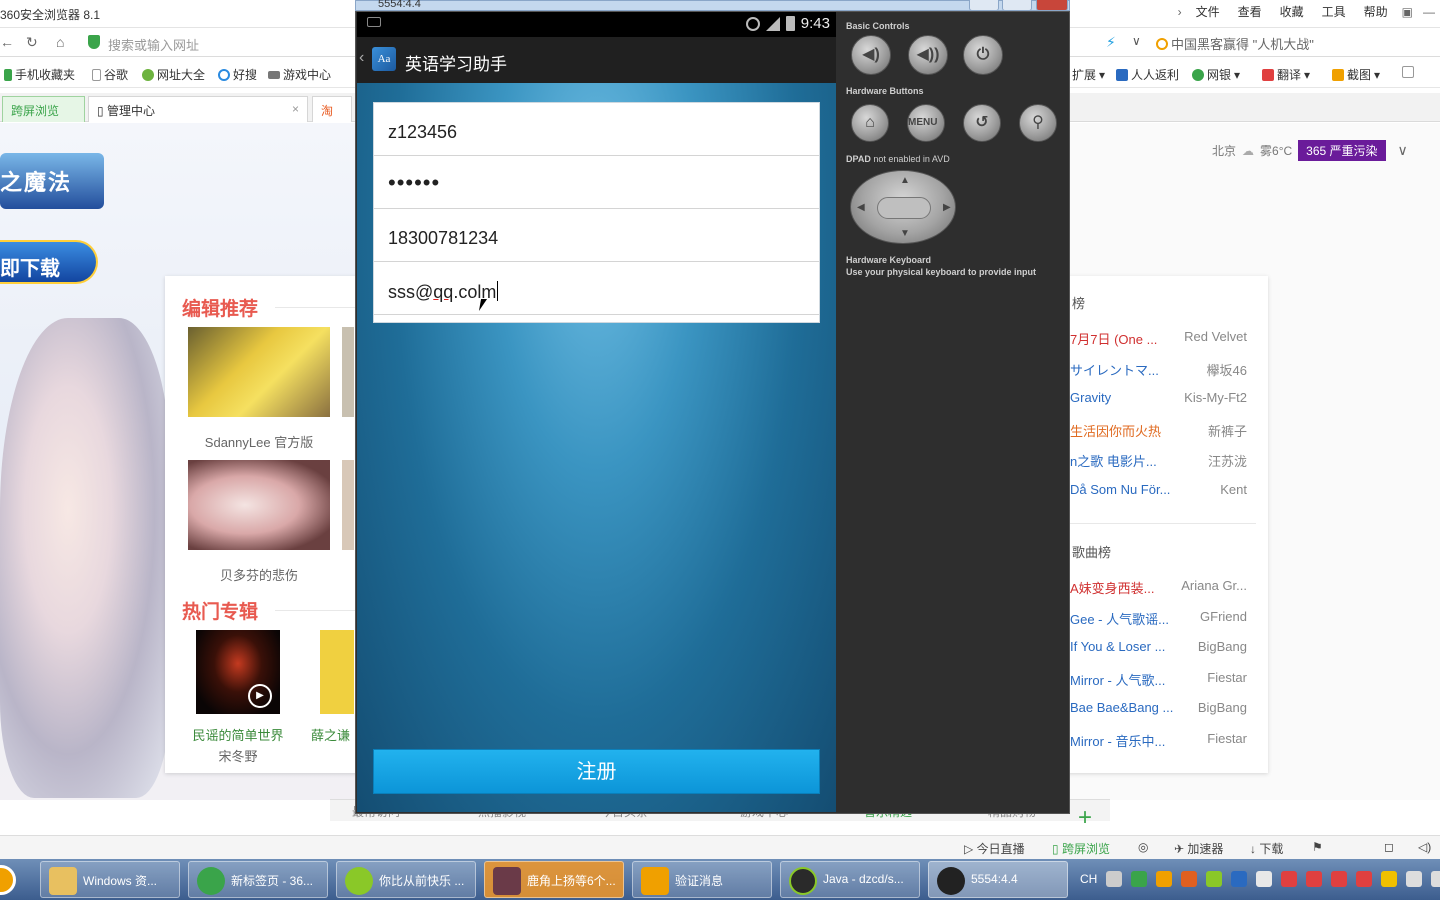  I want to click on chart-row: If You & Loser ... BigBang, so click(1160, 649).